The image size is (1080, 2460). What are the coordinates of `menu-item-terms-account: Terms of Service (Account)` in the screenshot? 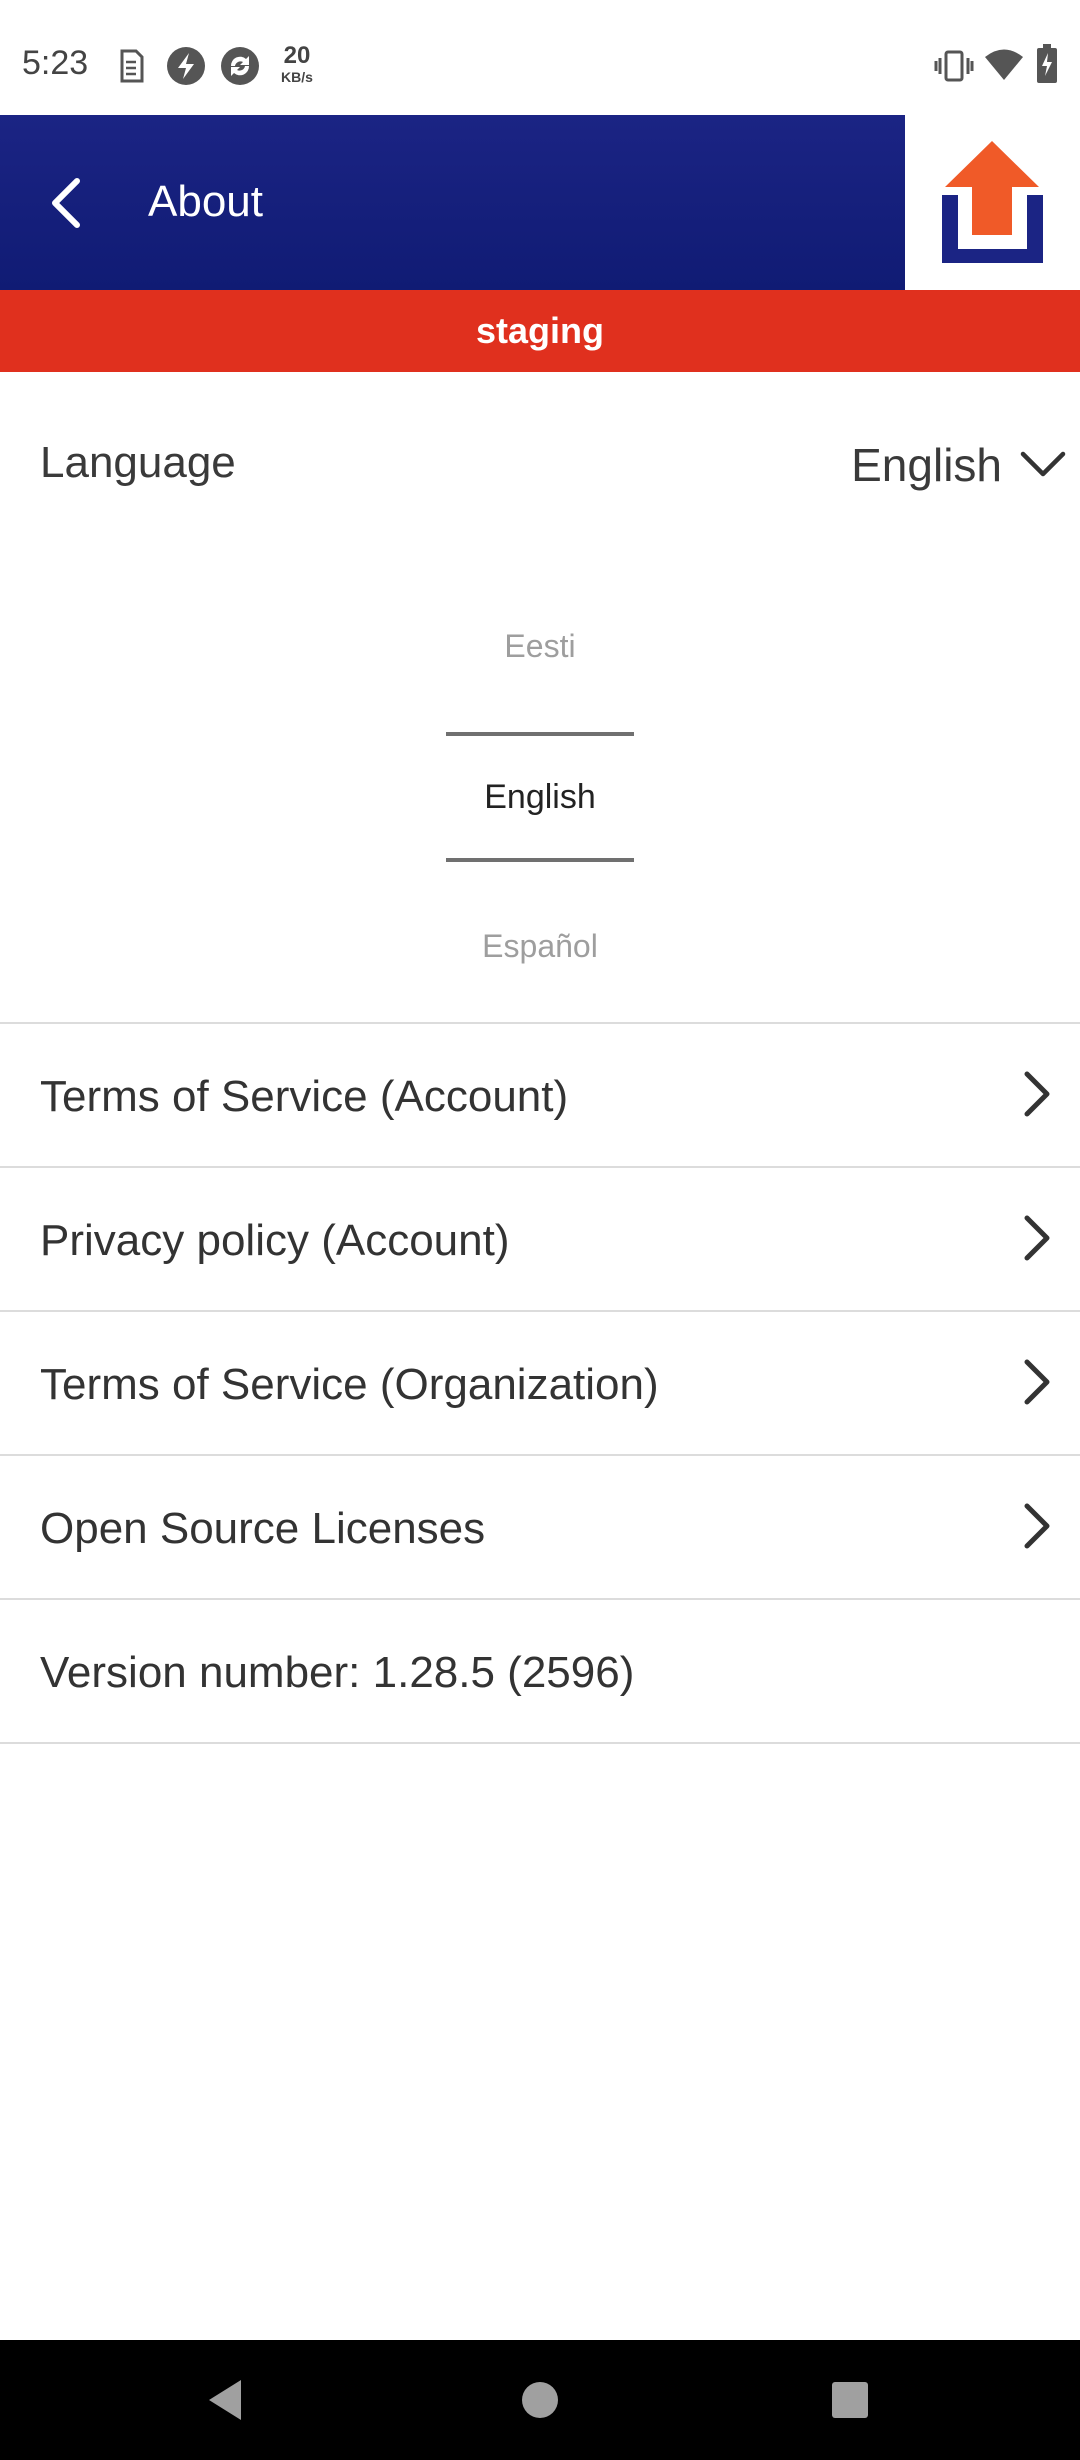 It's located at (540, 1096).